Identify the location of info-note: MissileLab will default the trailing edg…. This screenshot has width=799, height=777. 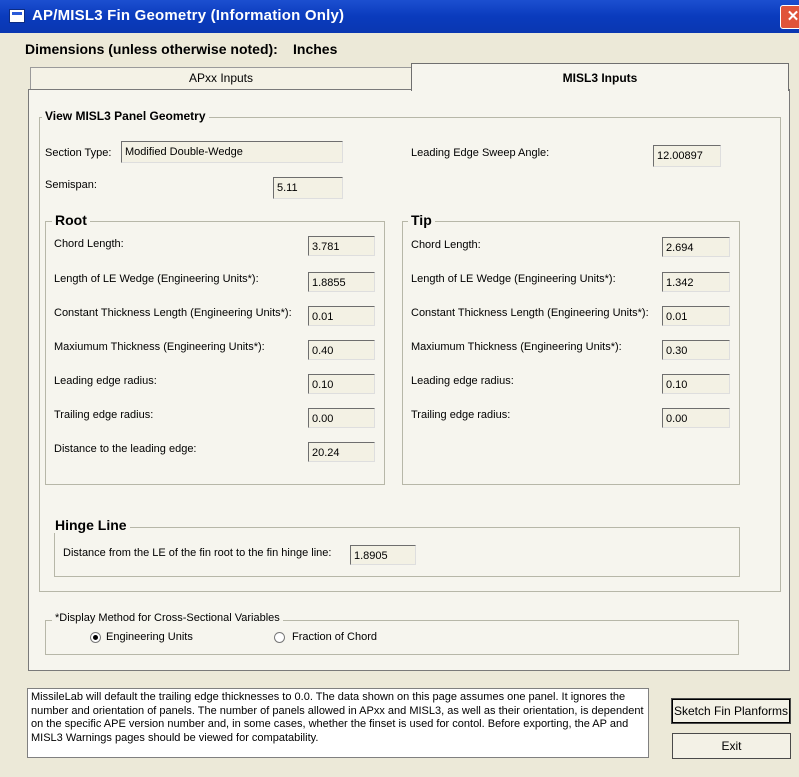
(338, 723).